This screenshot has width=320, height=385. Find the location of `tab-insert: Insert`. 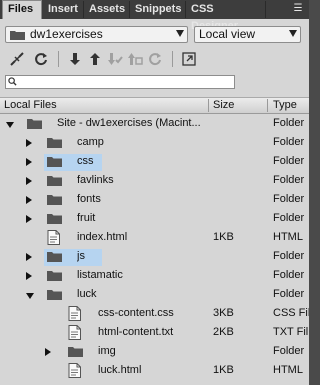

tab-insert: Insert is located at coordinates (63, 9).